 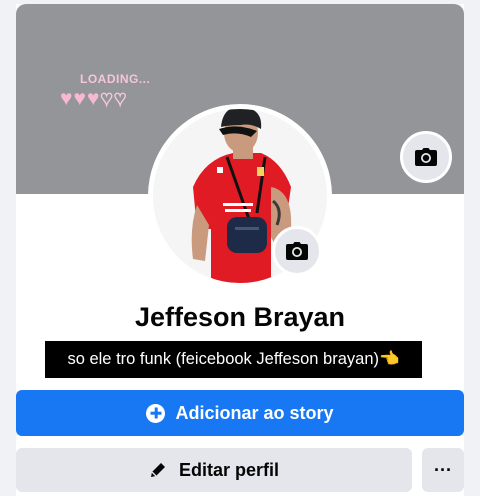 I want to click on profile-name: Jeffeson Brayan, so click(x=240, y=317).